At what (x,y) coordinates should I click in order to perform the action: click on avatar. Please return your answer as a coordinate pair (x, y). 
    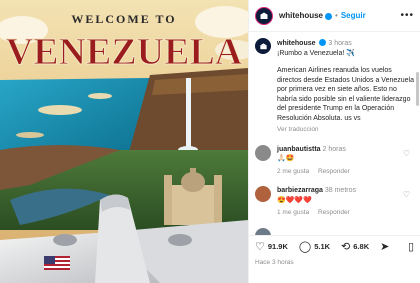
    Looking at the image, I should click on (264, 15).